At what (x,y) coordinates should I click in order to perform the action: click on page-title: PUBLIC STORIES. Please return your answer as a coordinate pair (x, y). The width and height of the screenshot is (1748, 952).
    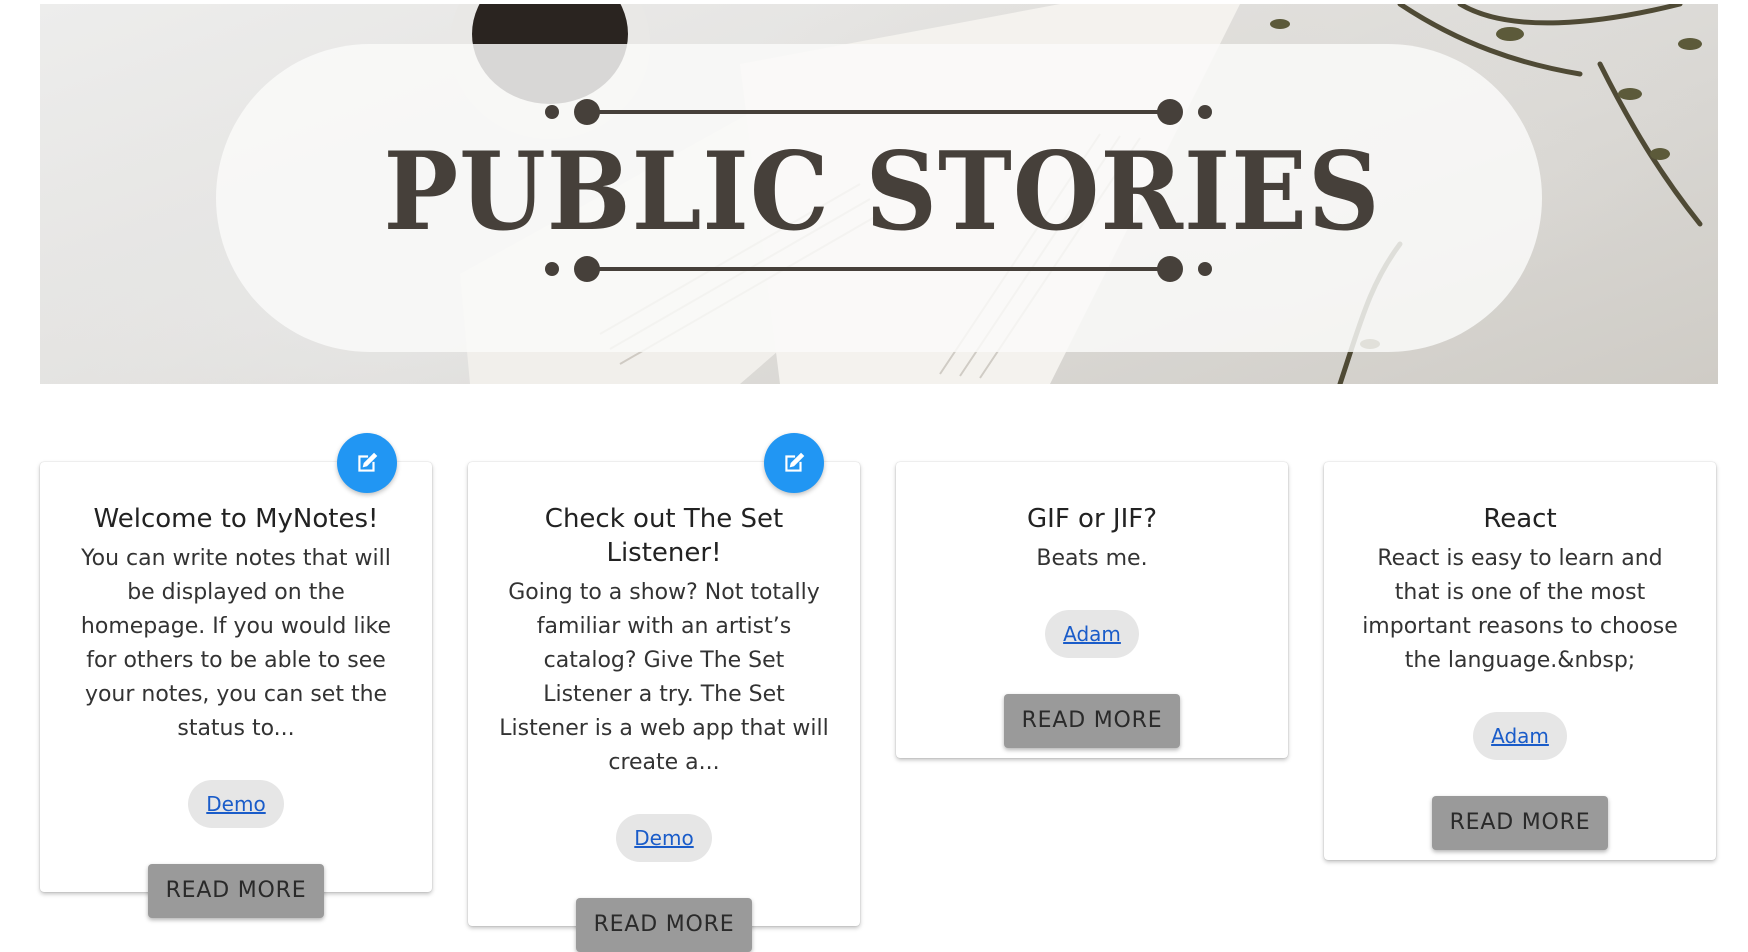
    Looking at the image, I should click on (882, 192).